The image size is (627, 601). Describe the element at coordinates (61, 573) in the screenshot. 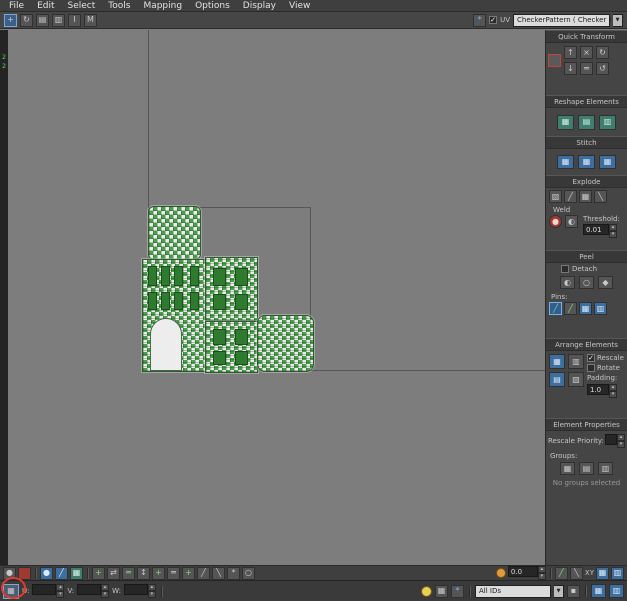

I see `edge-mode-icon: ╱` at that location.